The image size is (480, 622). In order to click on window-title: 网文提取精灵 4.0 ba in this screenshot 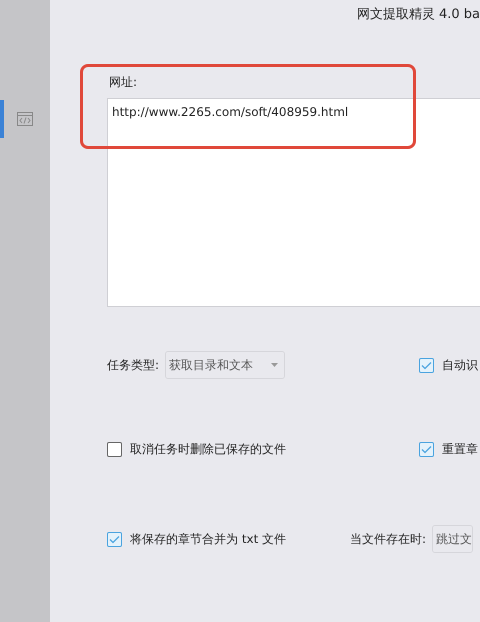, I will do `click(418, 14)`.